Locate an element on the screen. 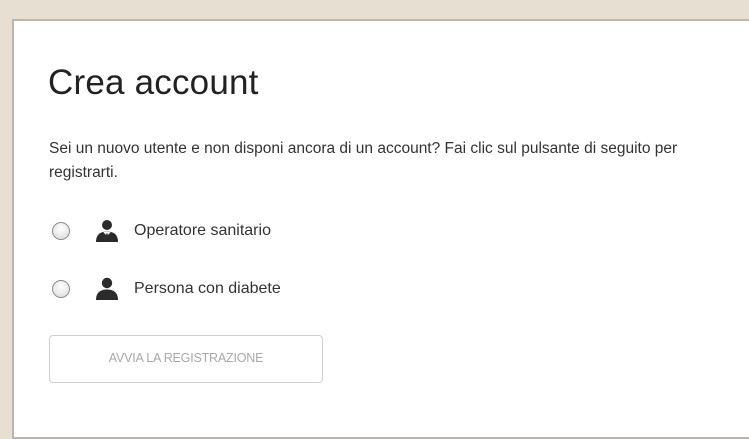  page-title: Crea account is located at coordinates (153, 82).